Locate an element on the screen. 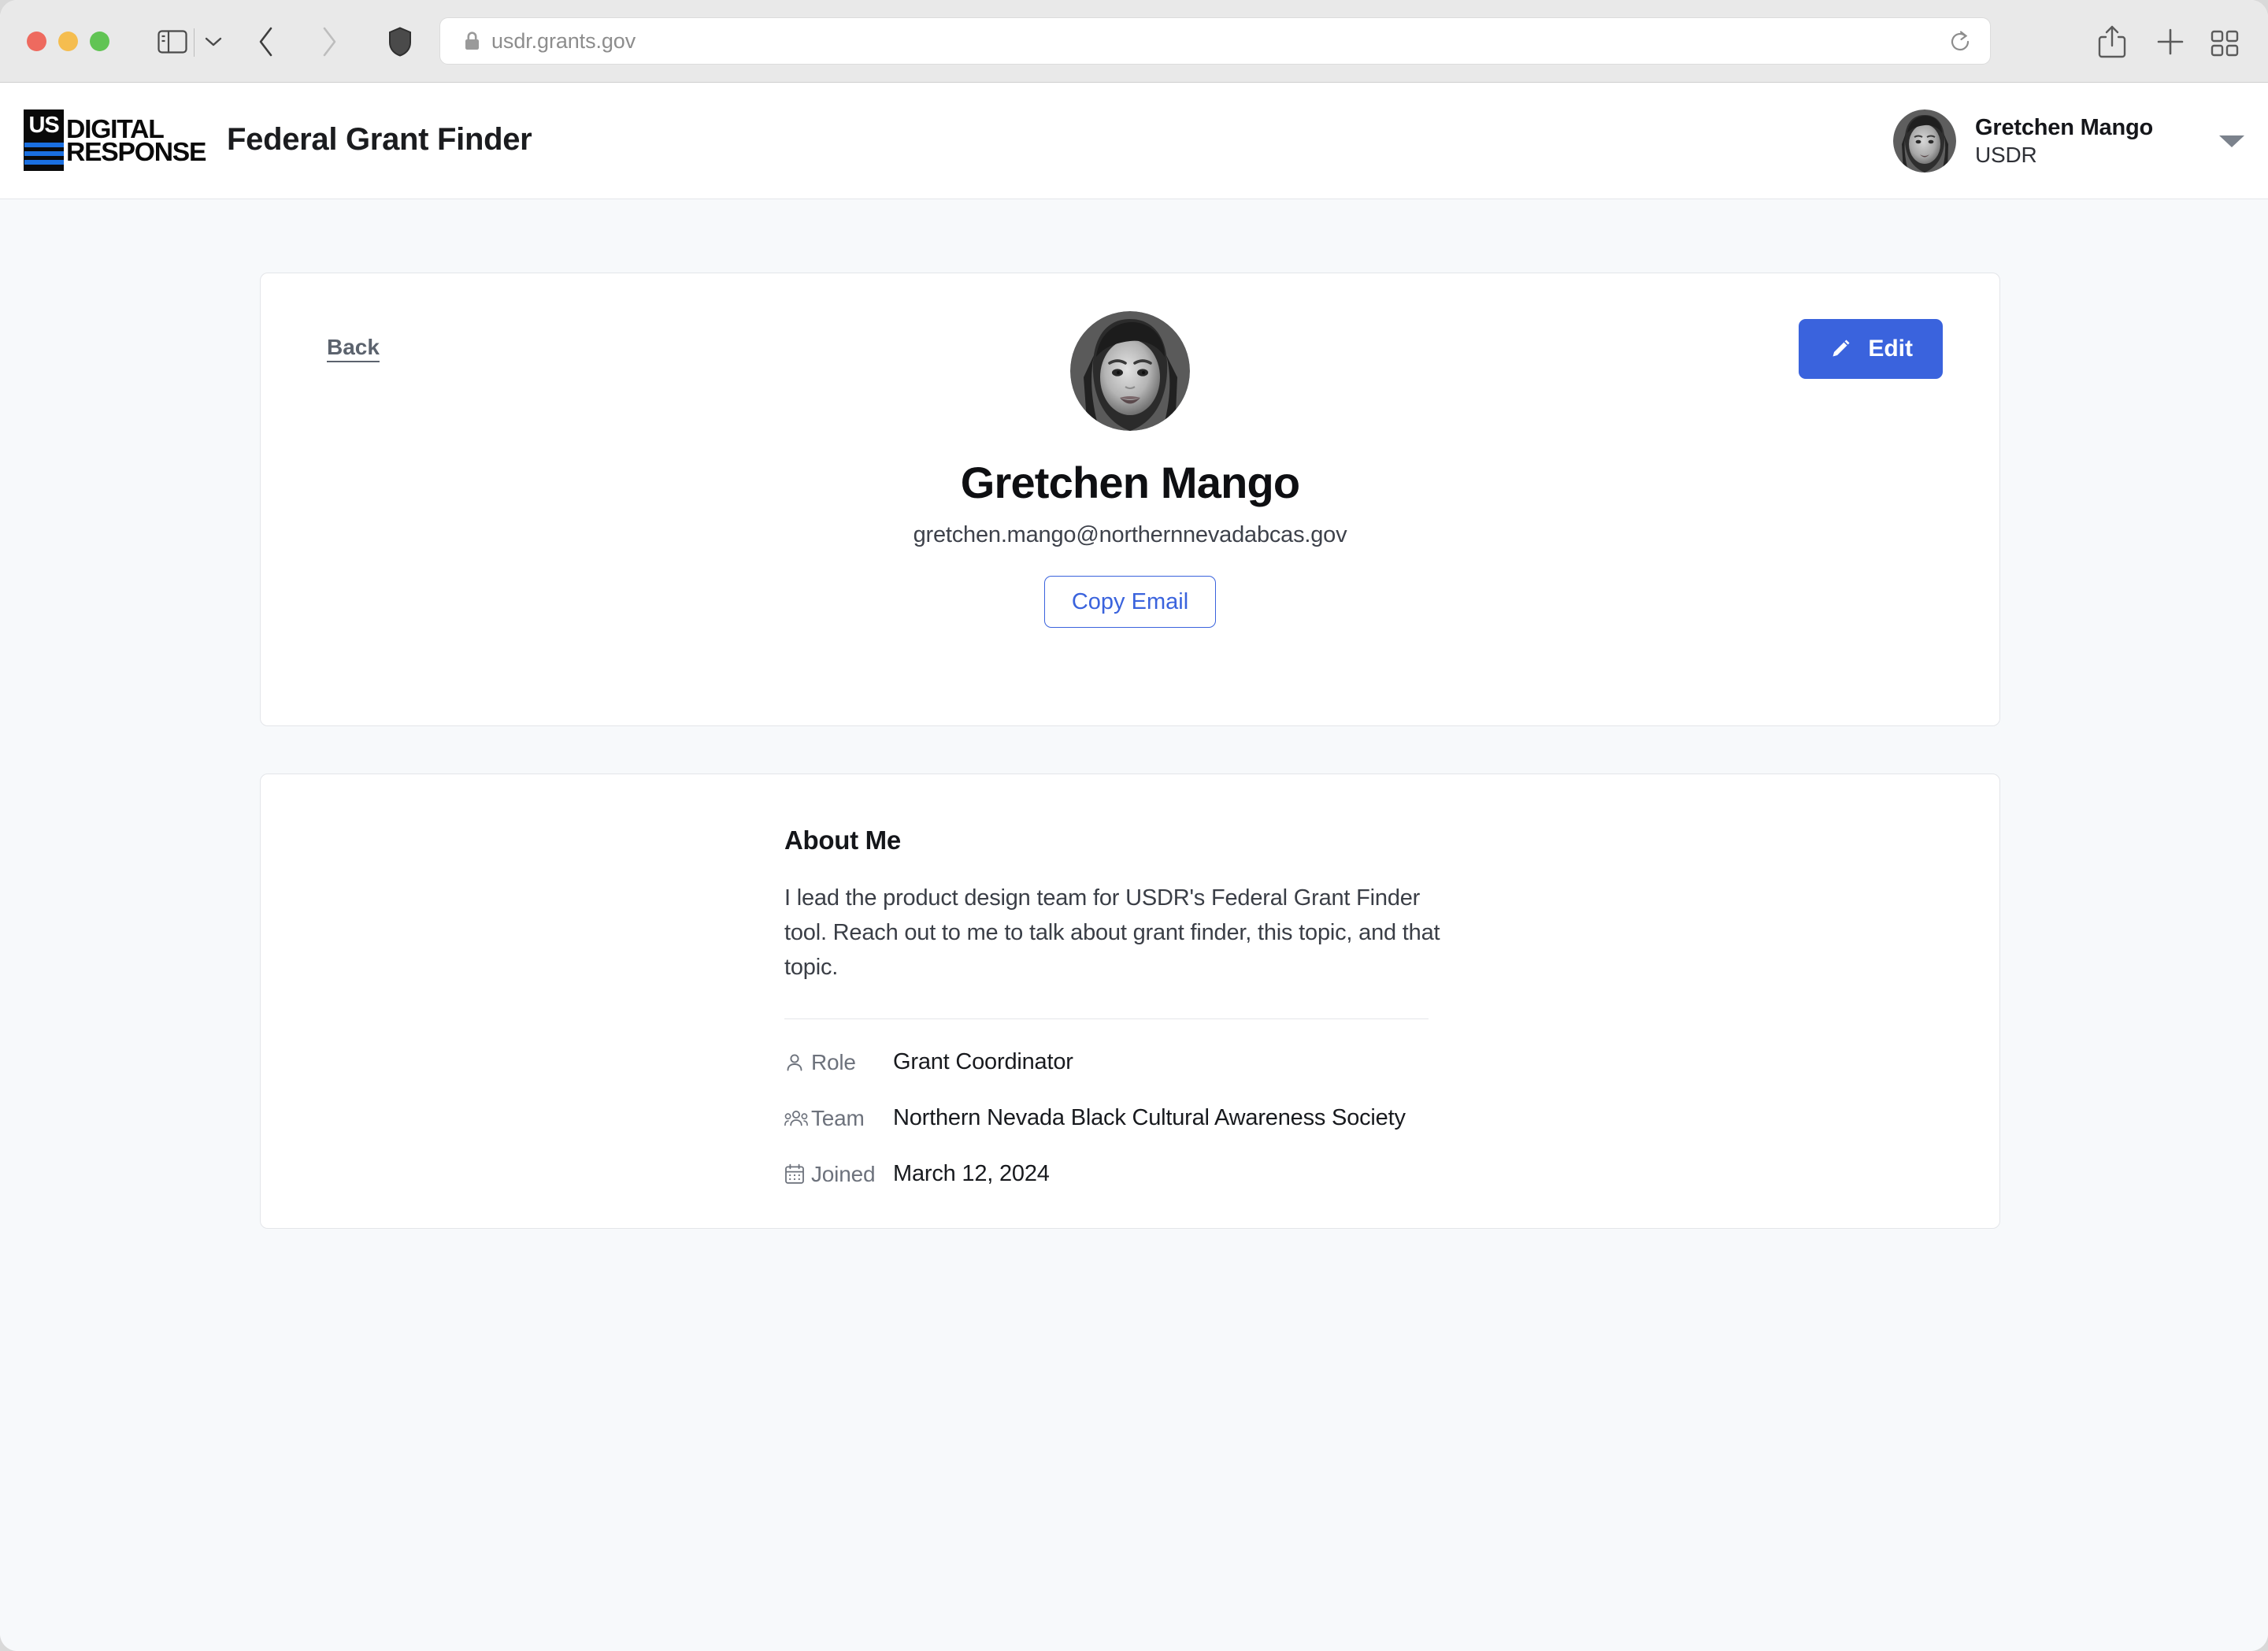 This screenshot has height=1651, width=2268. usdr-logo-word-response: RESPONSE is located at coordinates (136, 152).